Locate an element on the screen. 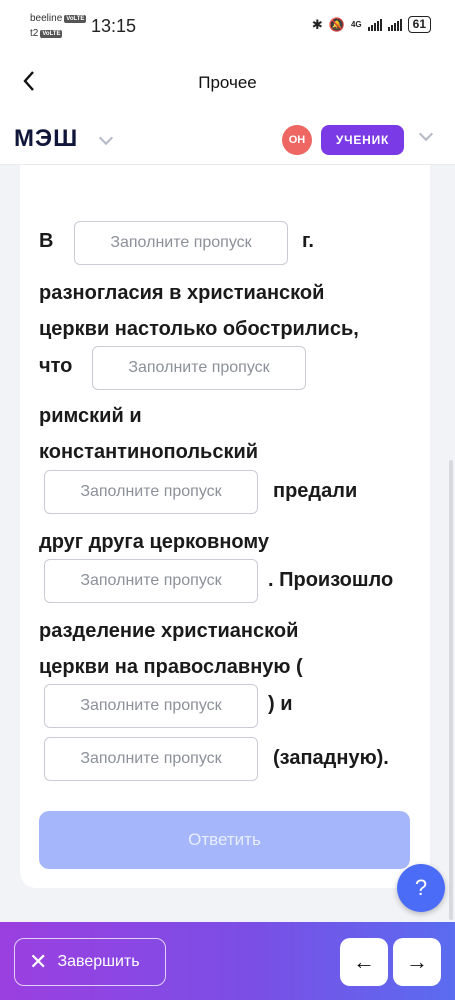 Image resolution: width=455 pixels, height=1000 pixels. gap-input-6: Заполните пропуск is located at coordinates (151, 759).